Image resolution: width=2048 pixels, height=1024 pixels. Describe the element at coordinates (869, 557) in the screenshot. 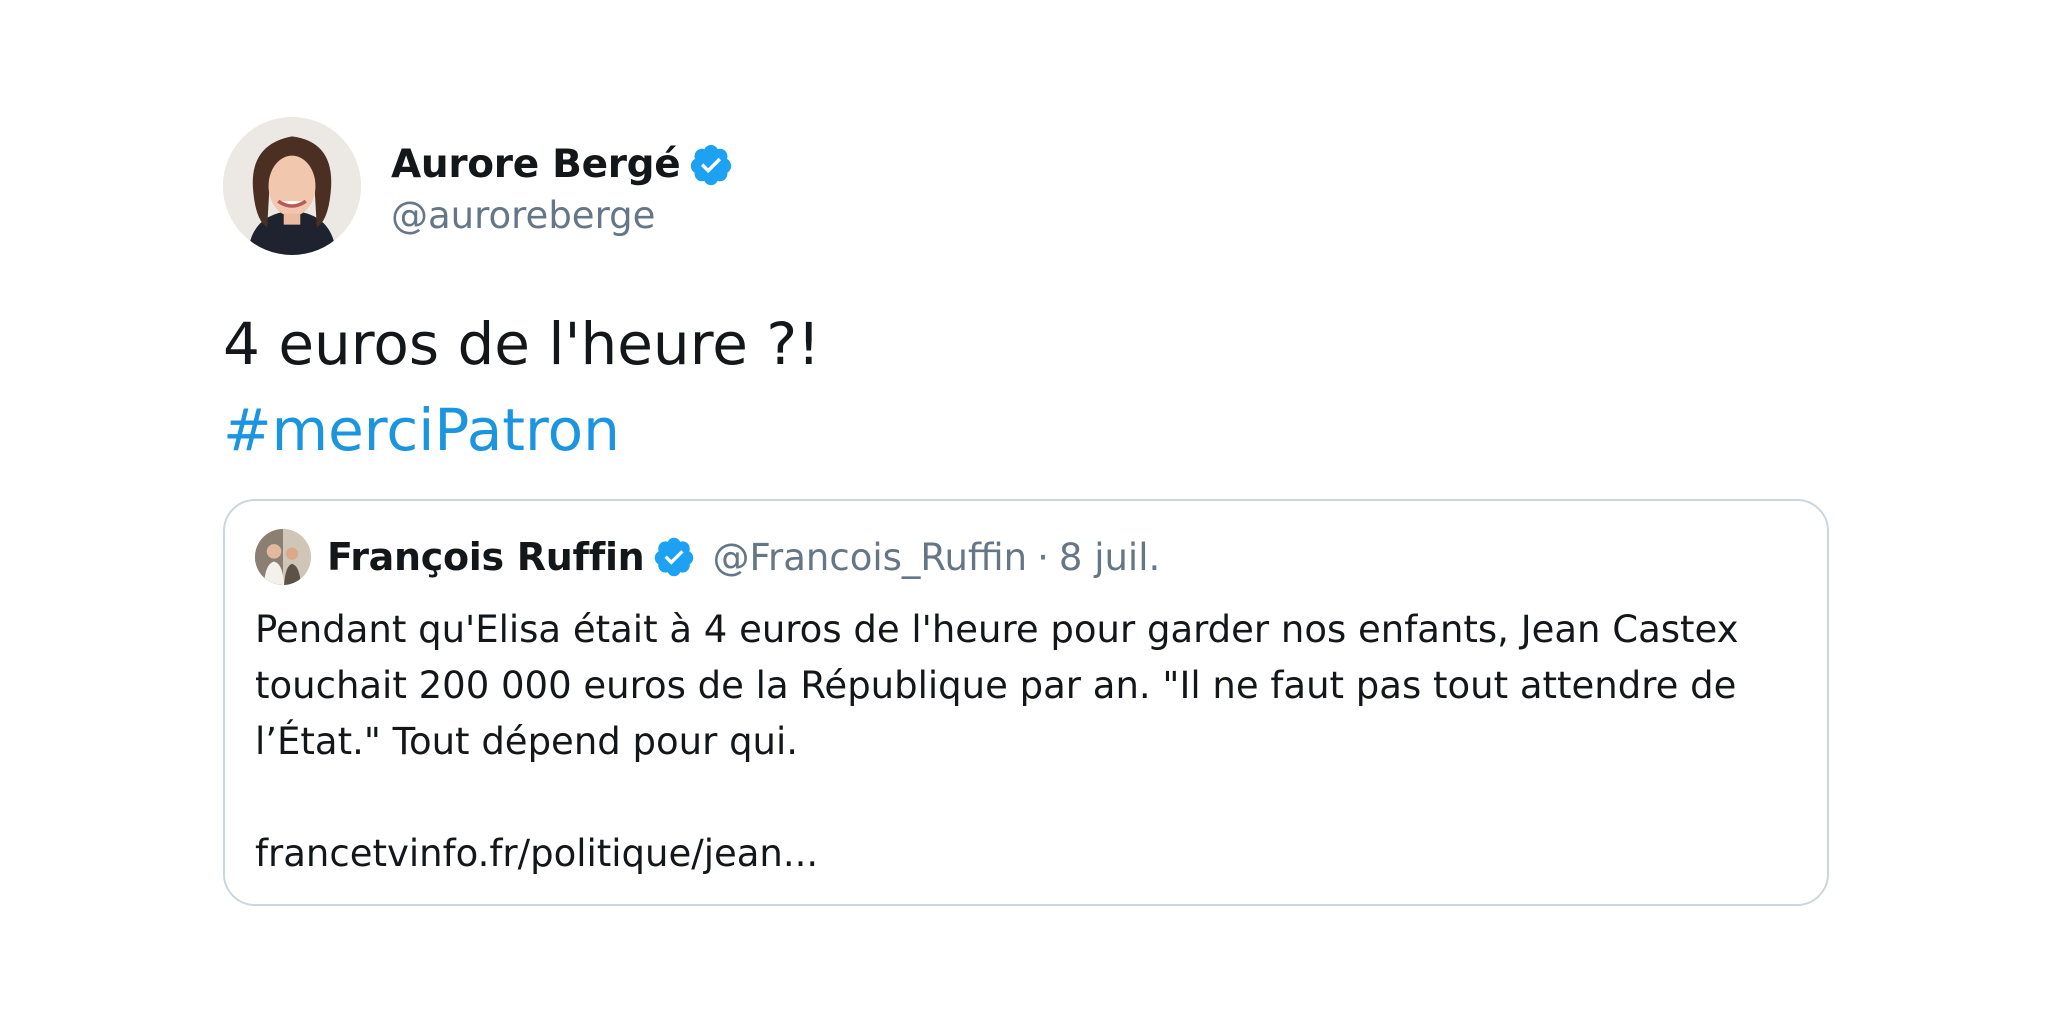

I see `quoted-author-handle: @Francois_Ruffin` at that location.